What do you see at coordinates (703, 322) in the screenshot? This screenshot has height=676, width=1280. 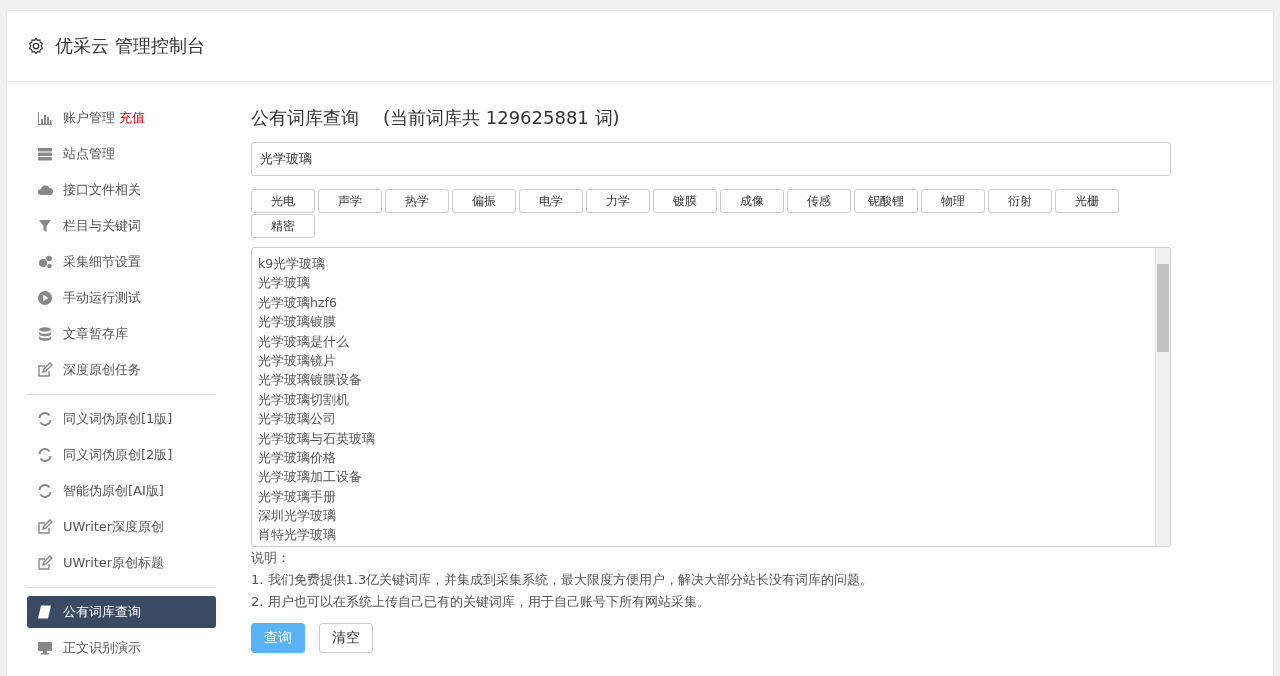 I see `result-item: 光学玻璃镀膜` at bounding box center [703, 322].